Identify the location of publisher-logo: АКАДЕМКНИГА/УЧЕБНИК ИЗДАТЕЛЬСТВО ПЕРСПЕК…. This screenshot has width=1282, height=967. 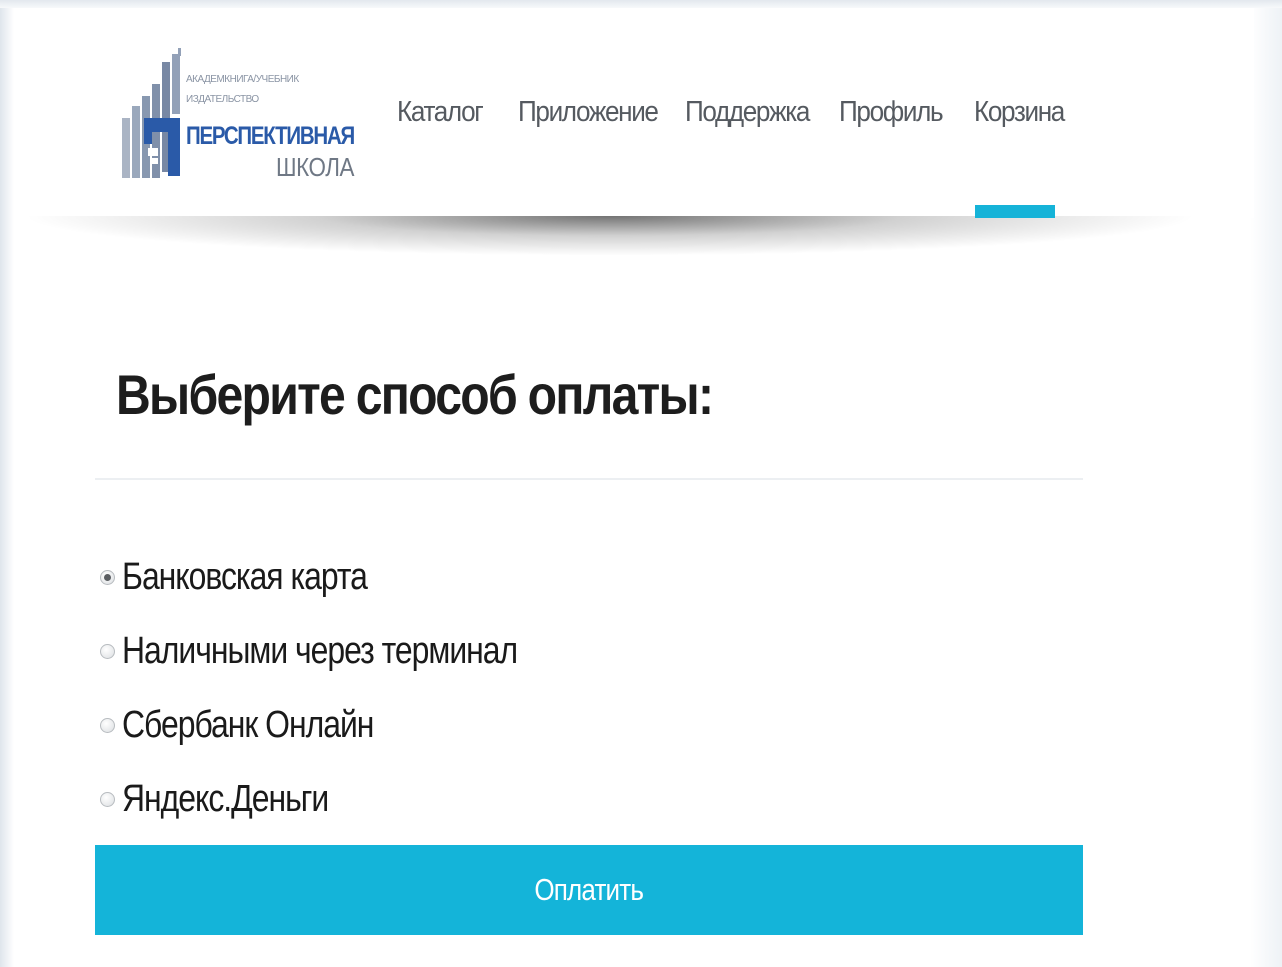
(242, 118).